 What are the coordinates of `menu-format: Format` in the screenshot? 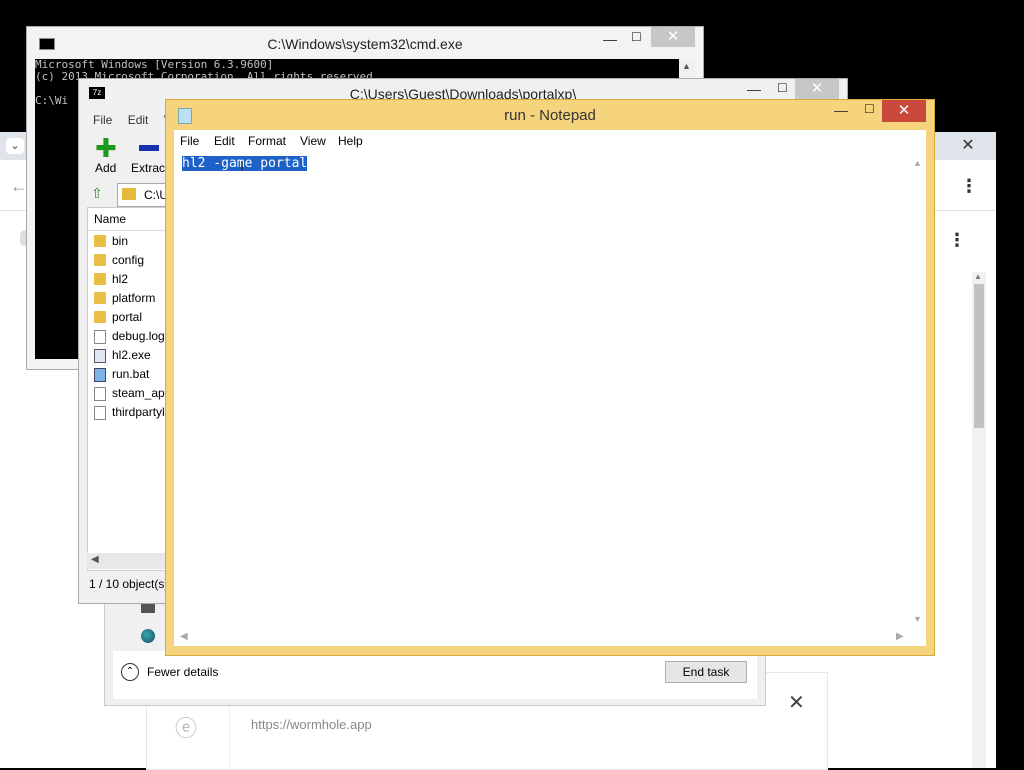 It's located at (267, 141).